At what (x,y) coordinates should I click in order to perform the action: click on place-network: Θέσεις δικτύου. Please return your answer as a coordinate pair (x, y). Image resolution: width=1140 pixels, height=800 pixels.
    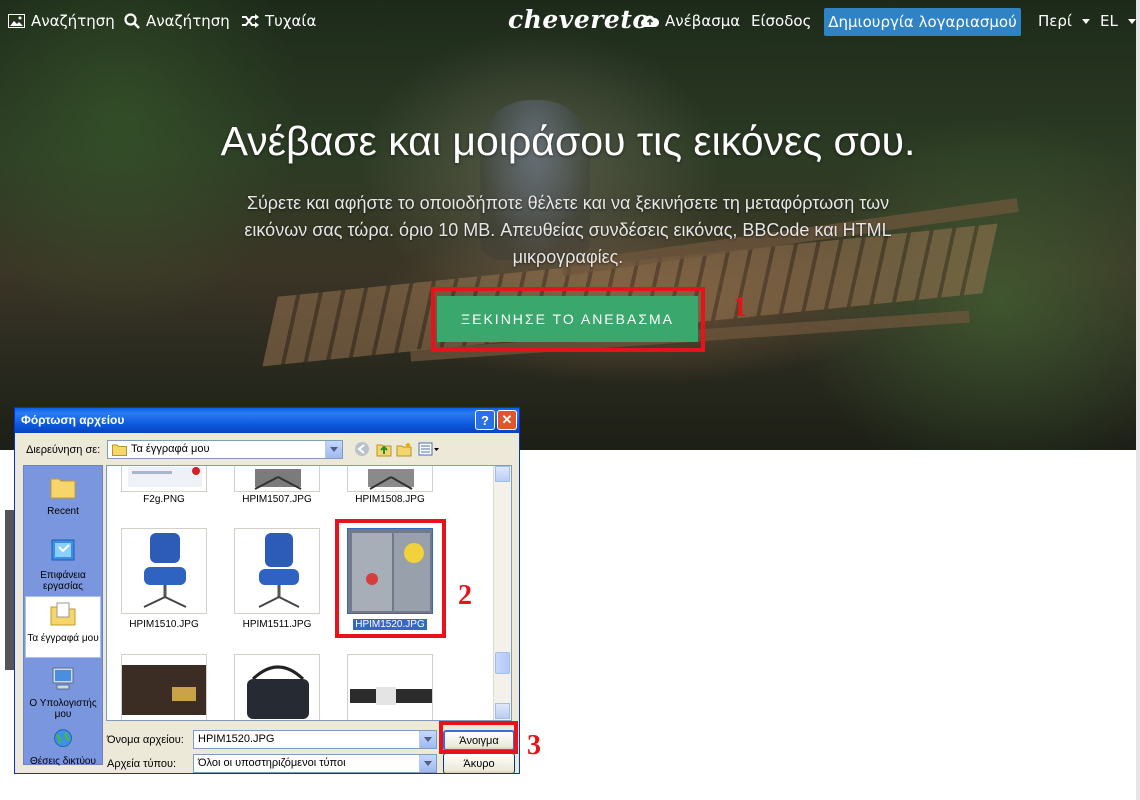
    Looking at the image, I should click on (63, 747).